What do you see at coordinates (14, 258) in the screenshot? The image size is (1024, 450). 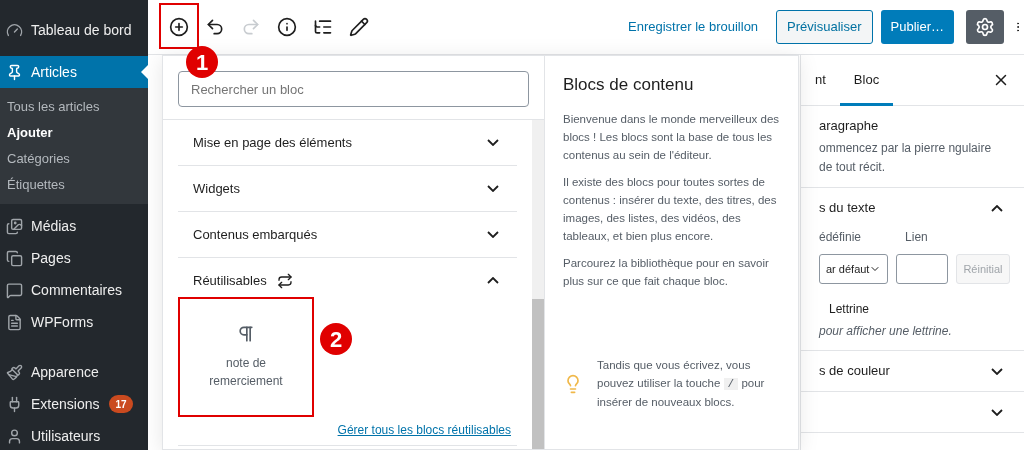 I see `pages-icon` at bounding box center [14, 258].